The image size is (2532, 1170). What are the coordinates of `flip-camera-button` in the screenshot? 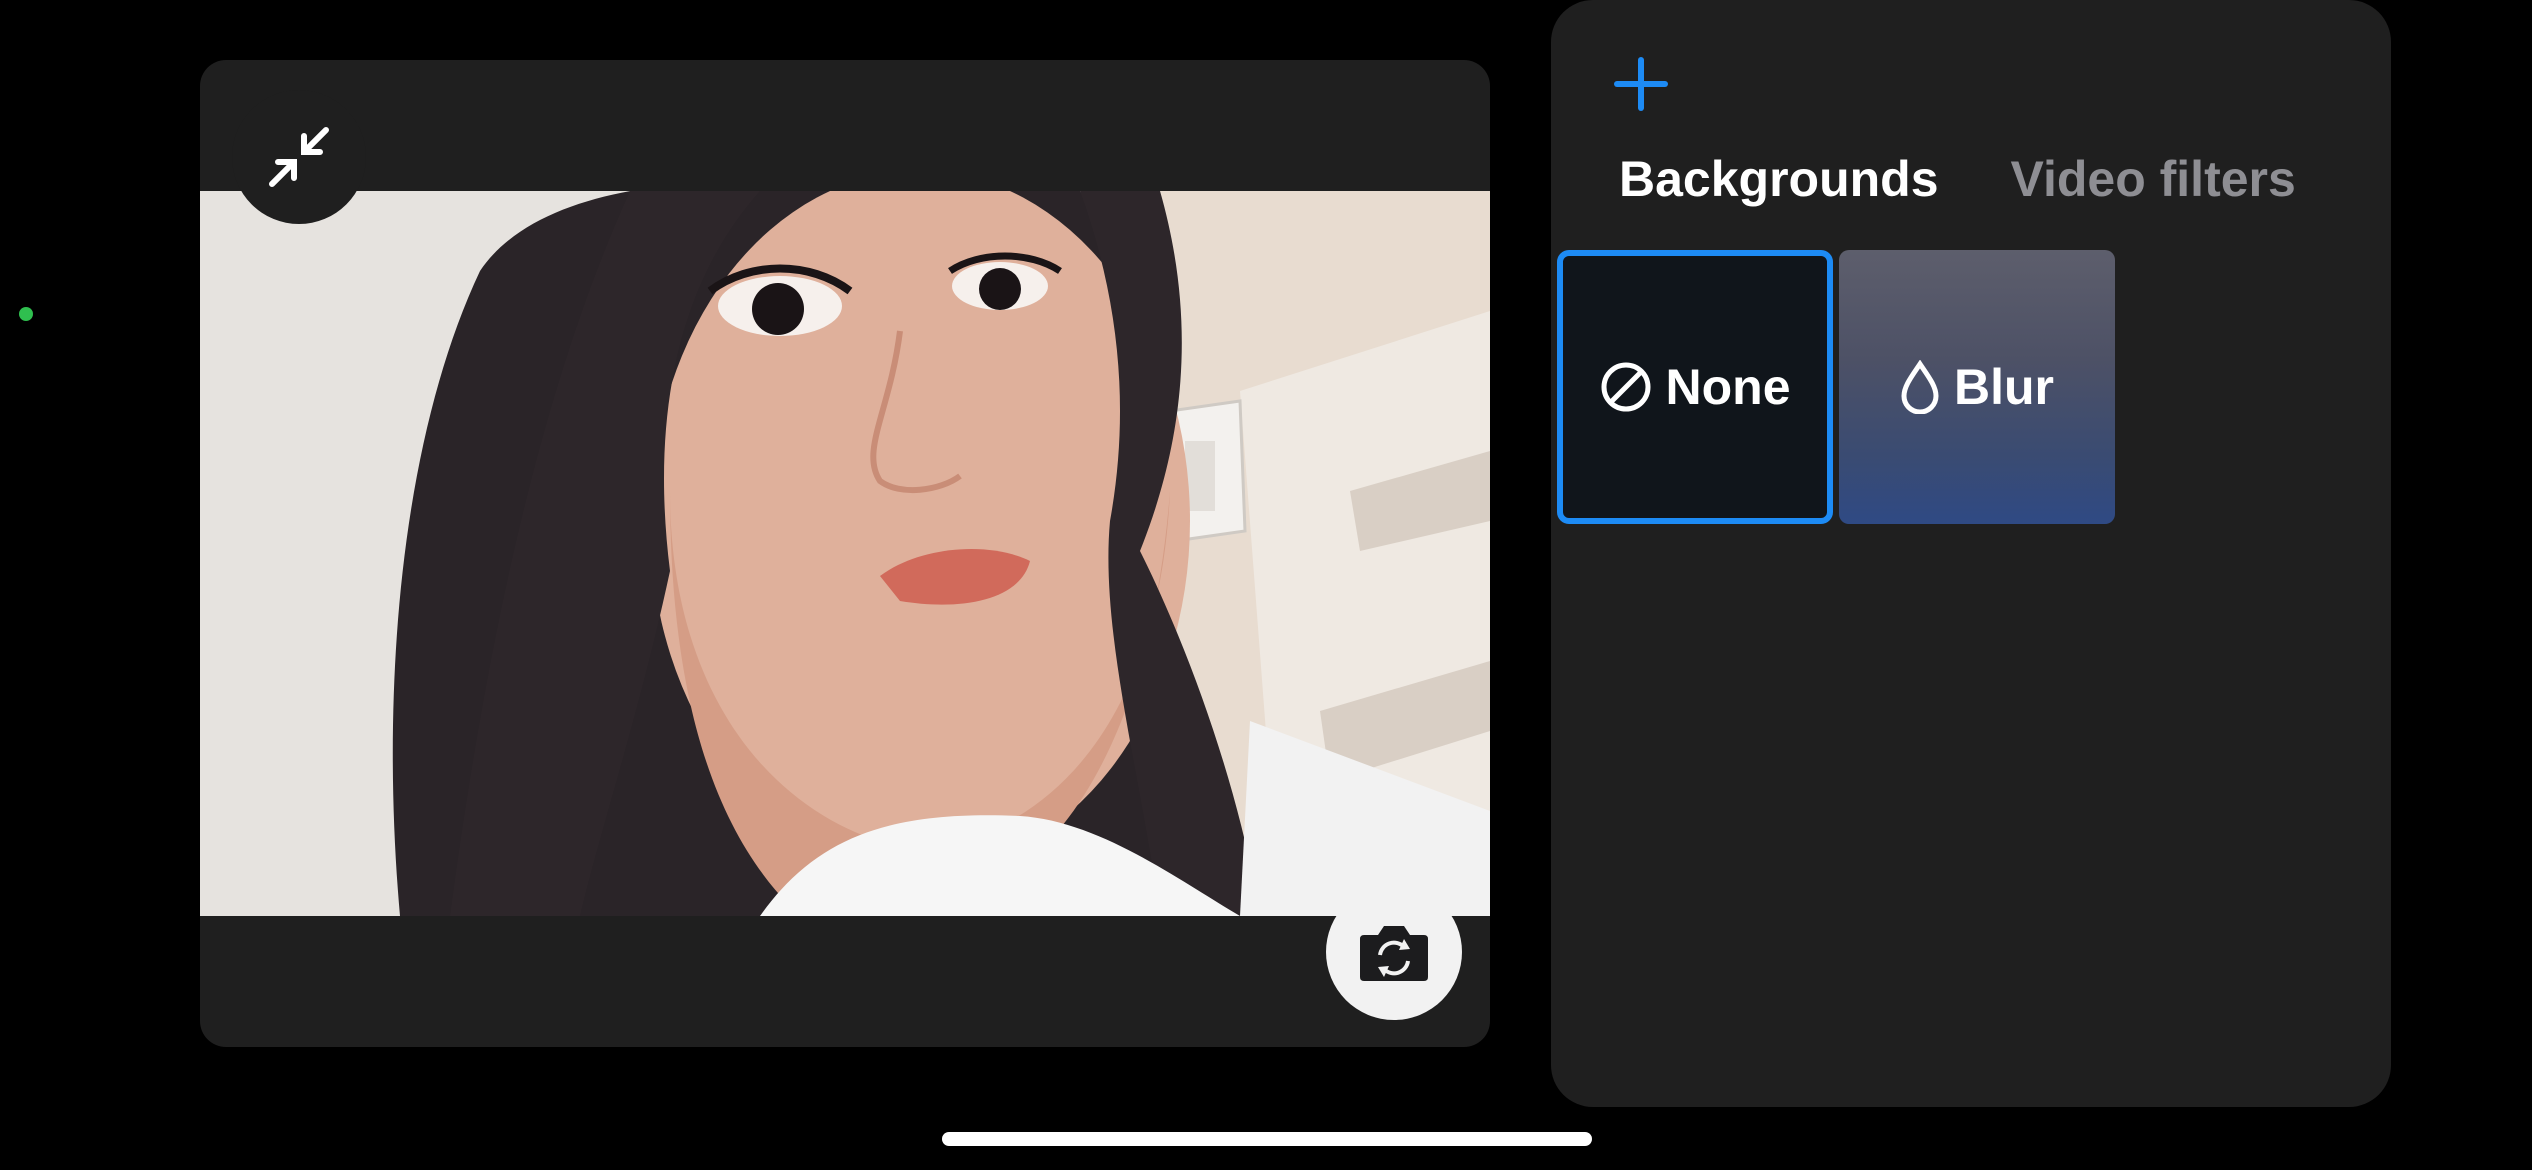 It's located at (1394, 952).